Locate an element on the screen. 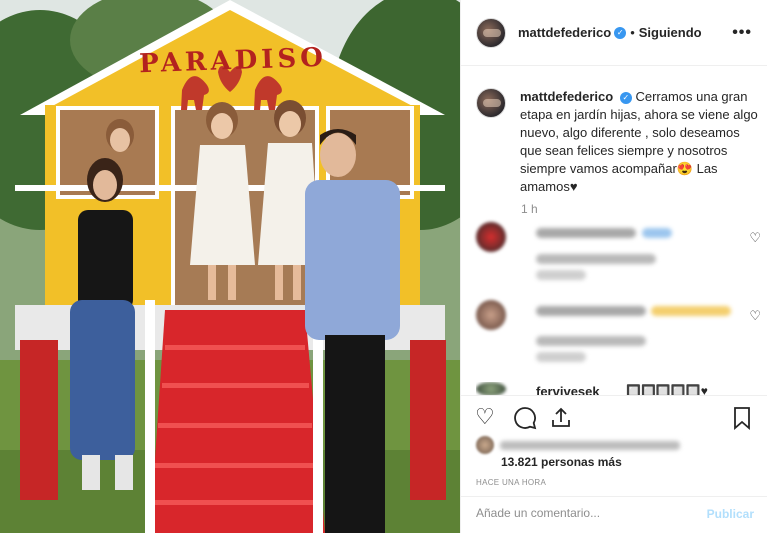 The width and height of the screenshot is (767, 533). caption-avatar is located at coordinates (491, 103).